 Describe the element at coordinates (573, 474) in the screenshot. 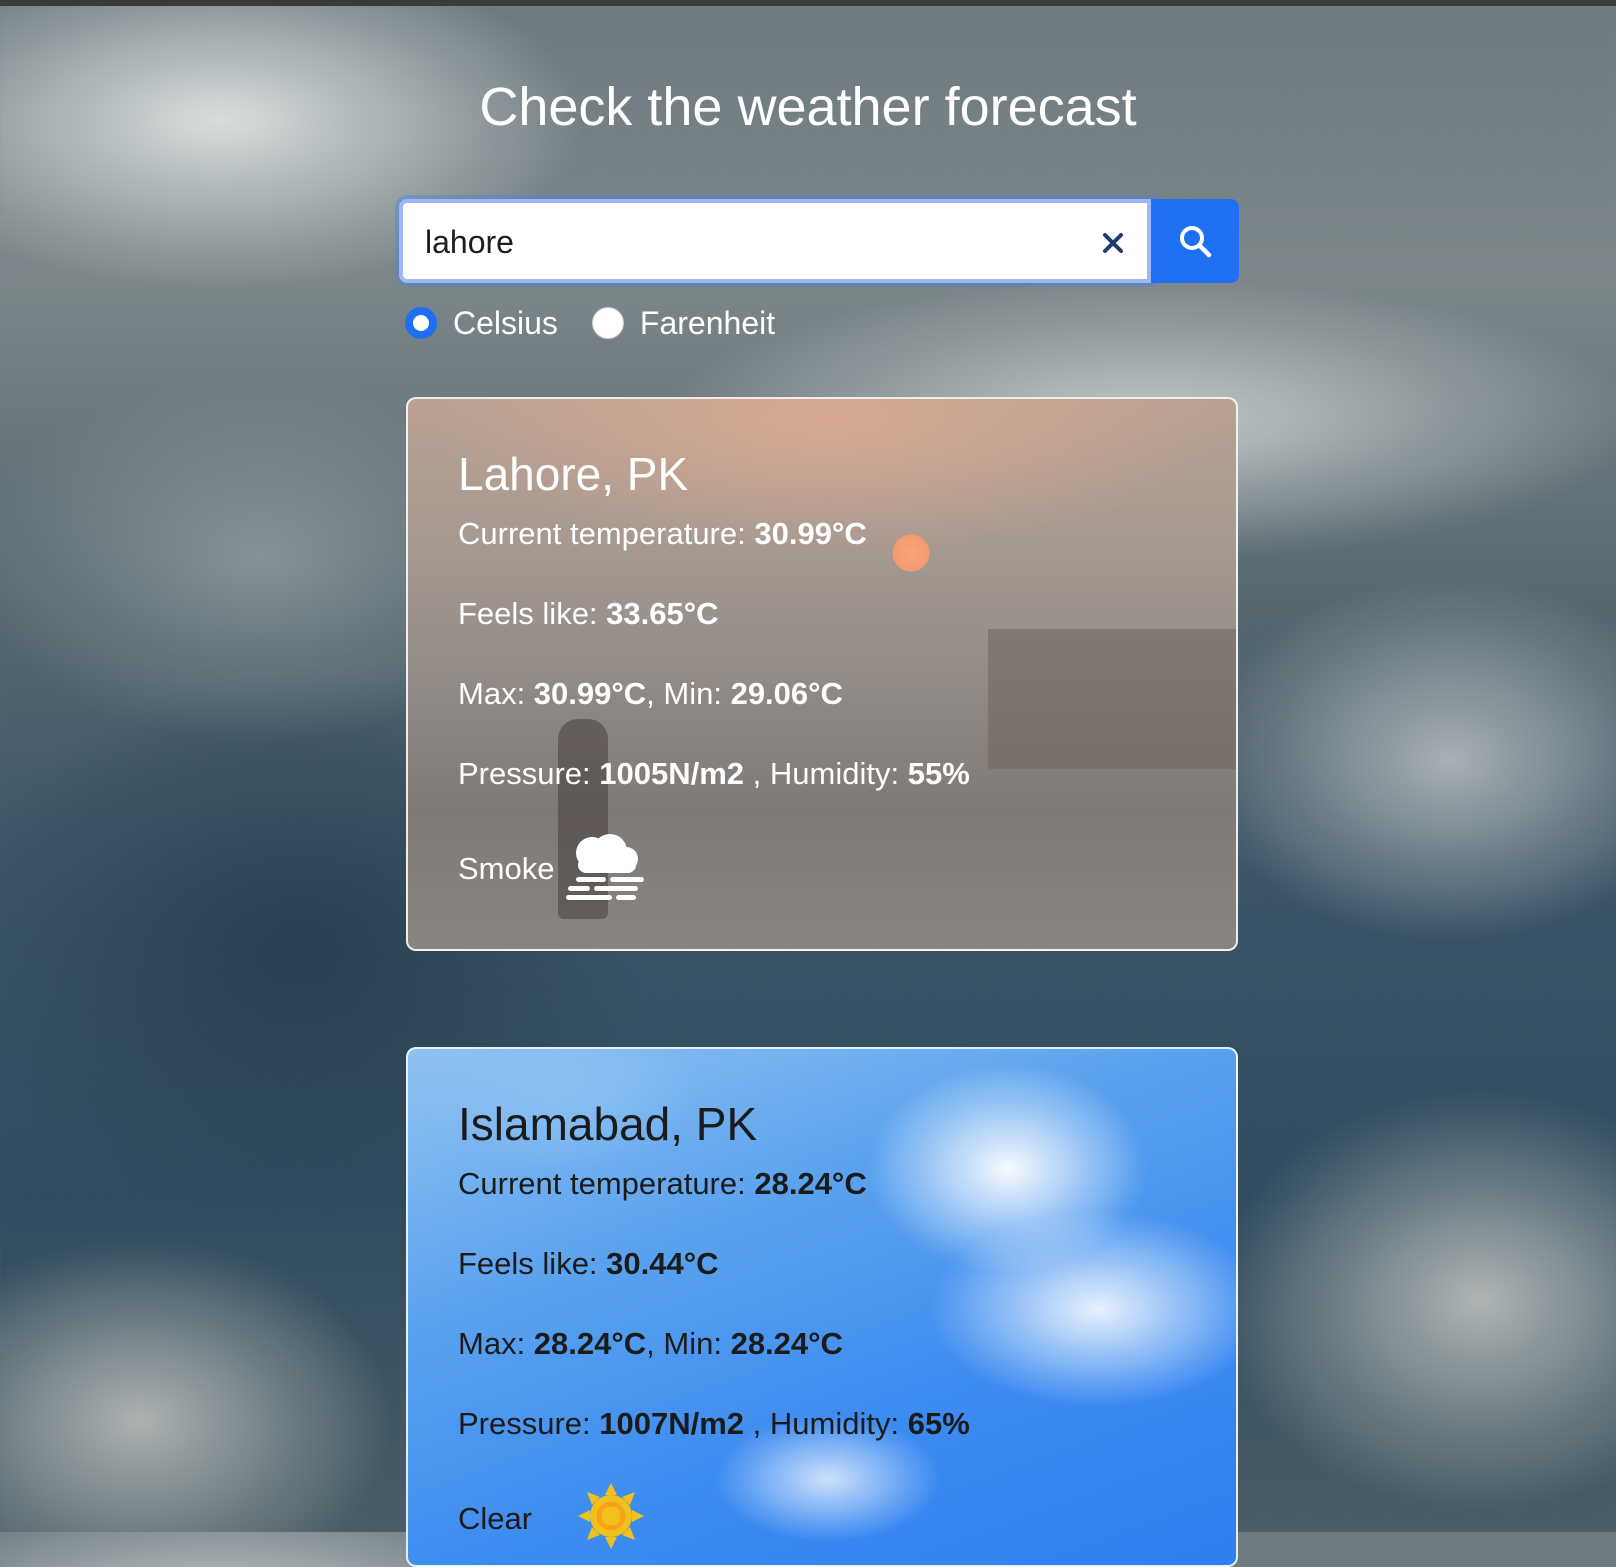

I see `city-name: Lahore, PK` at that location.